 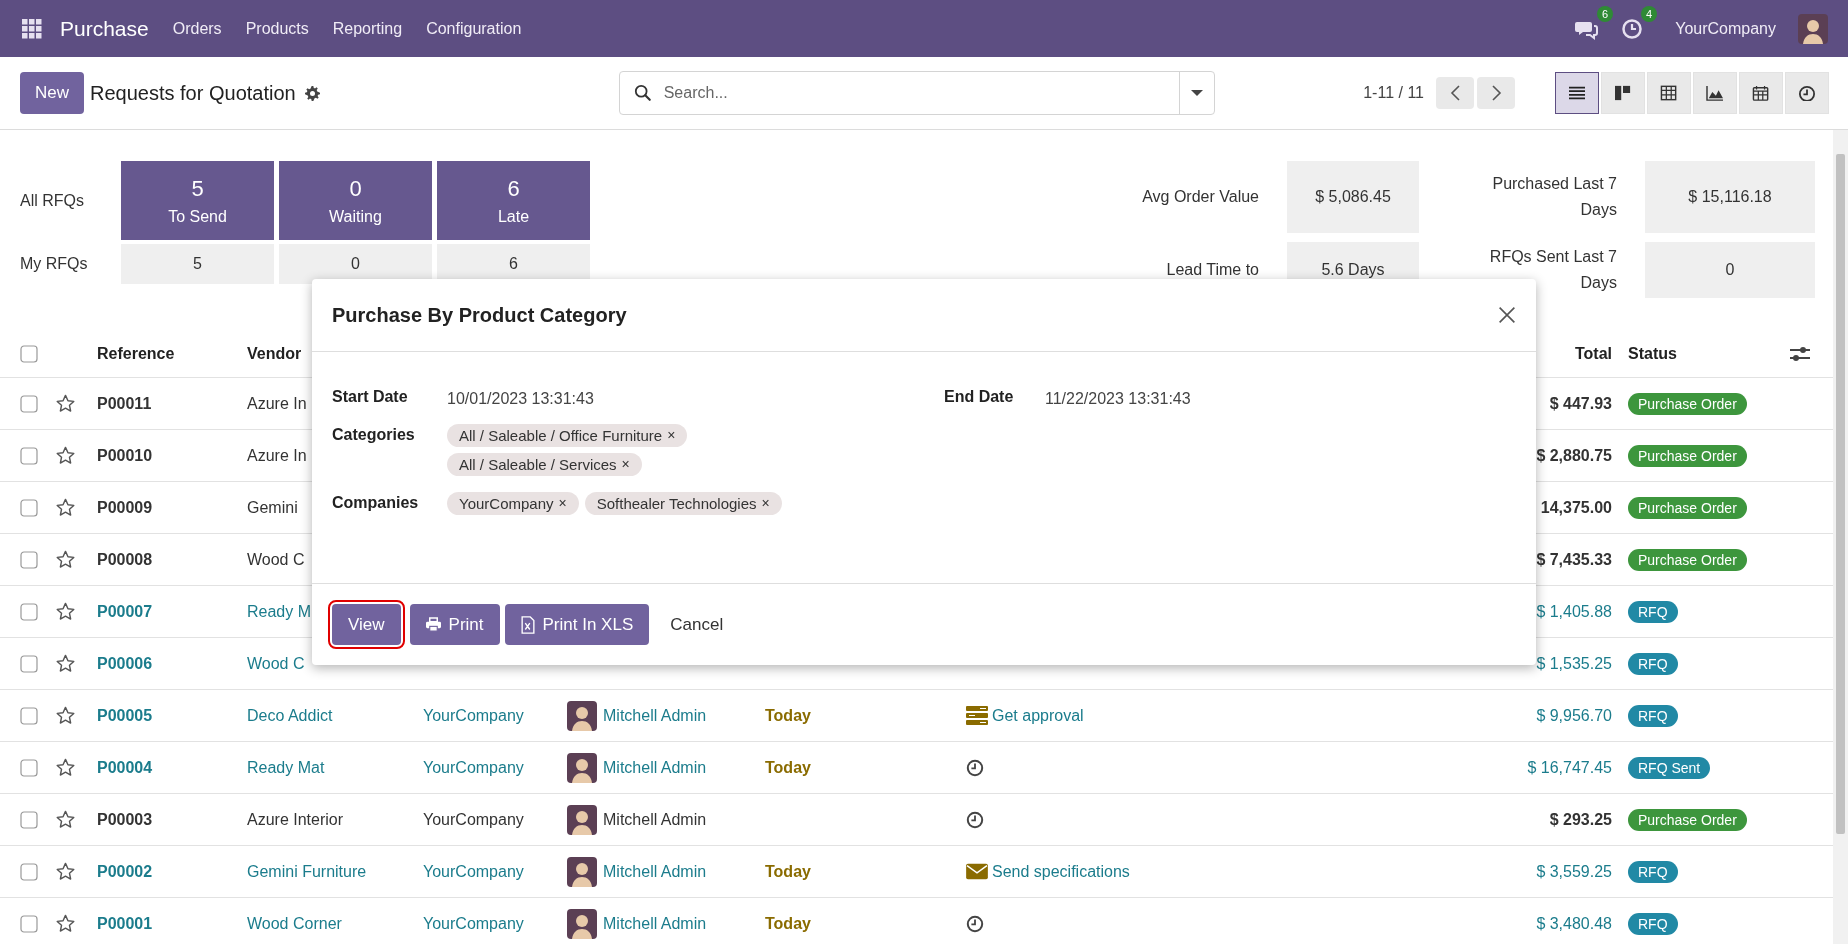 I want to click on table-cell: P00002, so click(x=125, y=871).